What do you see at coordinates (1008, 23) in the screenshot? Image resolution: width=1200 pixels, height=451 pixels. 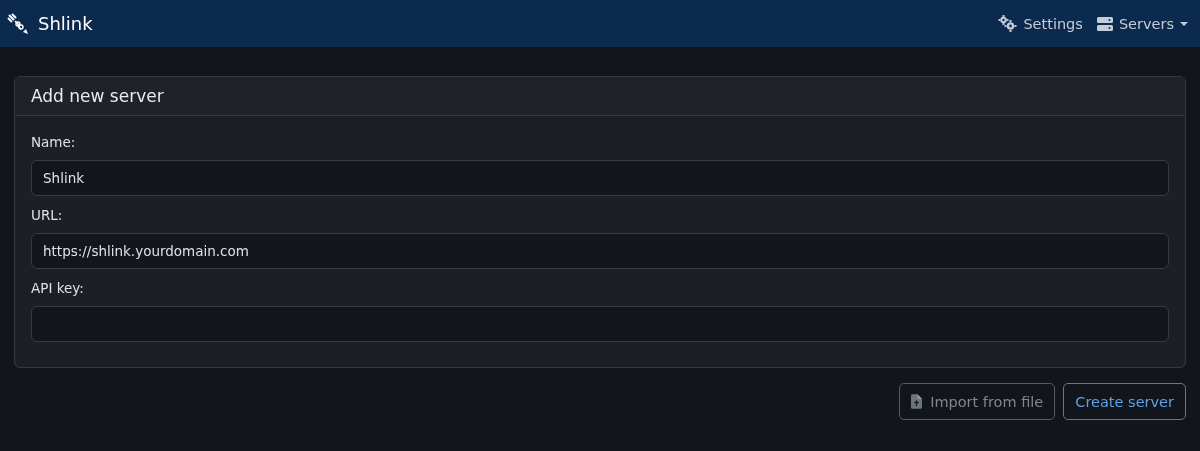 I see `gears-icon` at bounding box center [1008, 23].